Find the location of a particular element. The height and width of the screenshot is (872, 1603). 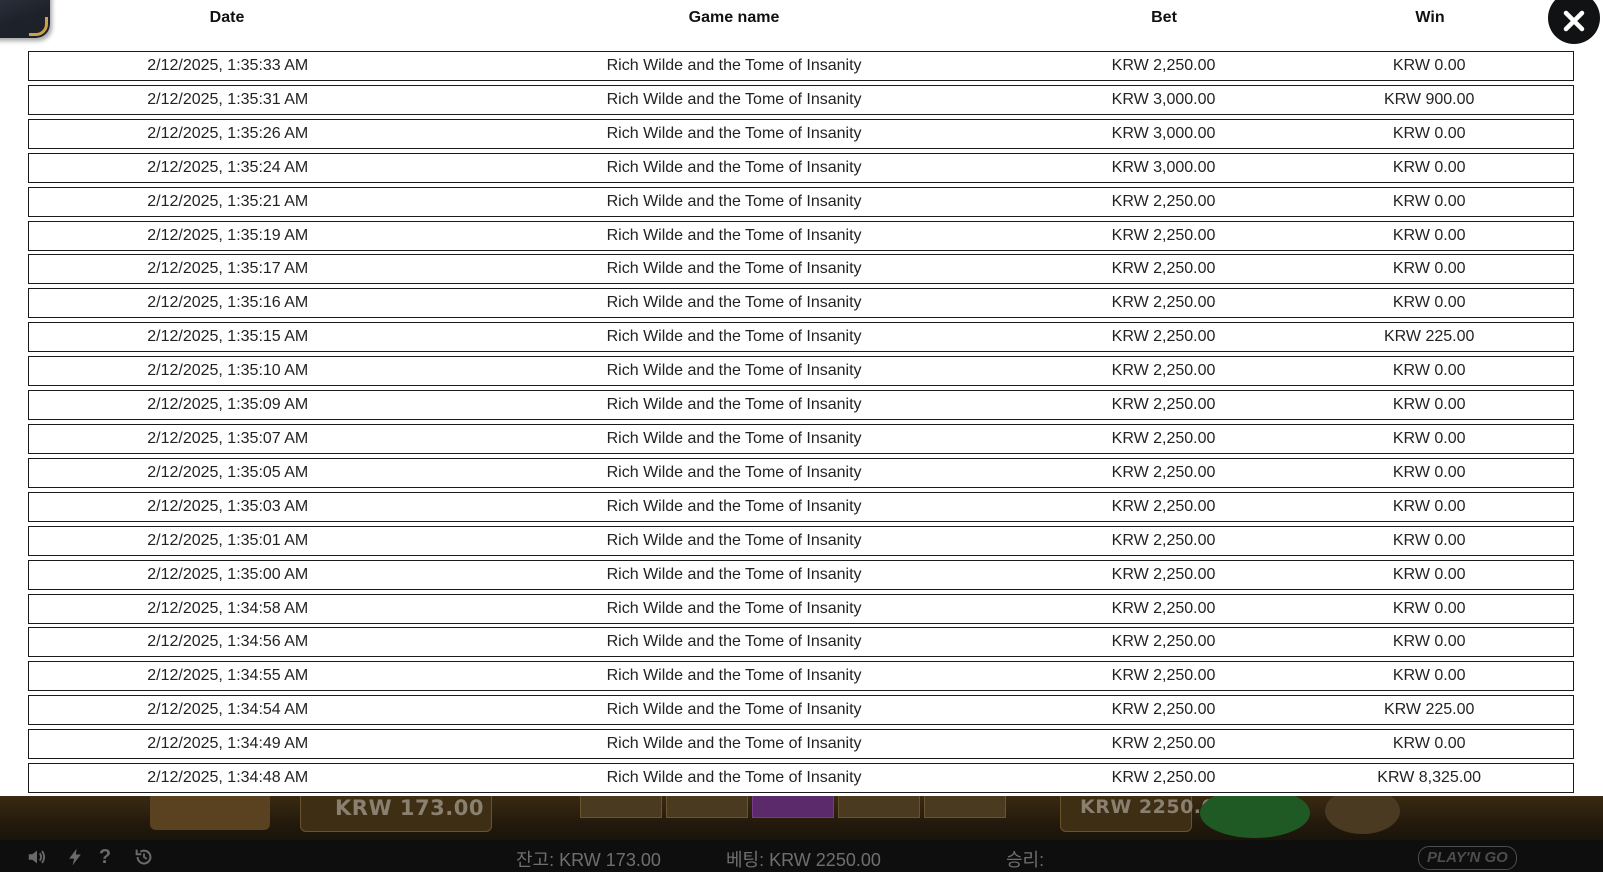

row-date: 2/12/2025, 1:35:09 AM is located at coordinates (228, 405).